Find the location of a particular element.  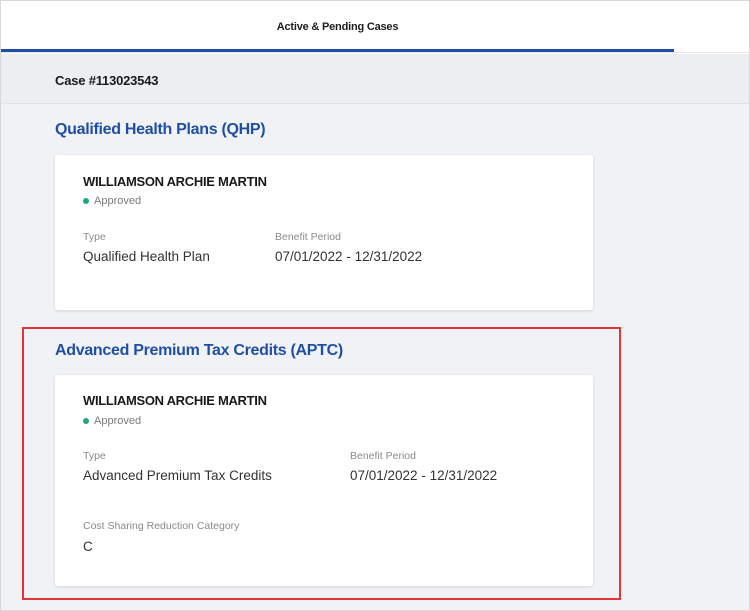

case-header: Case #113023543 is located at coordinates (375, 79).